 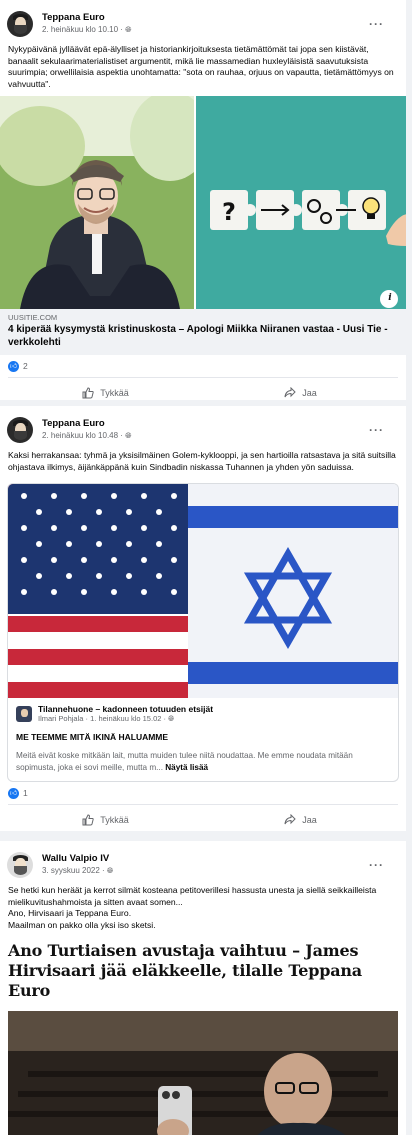 I want to click on post-text-line: Ano, Hirvisaari ja Teppana Euro., so click(x=70, y=913).